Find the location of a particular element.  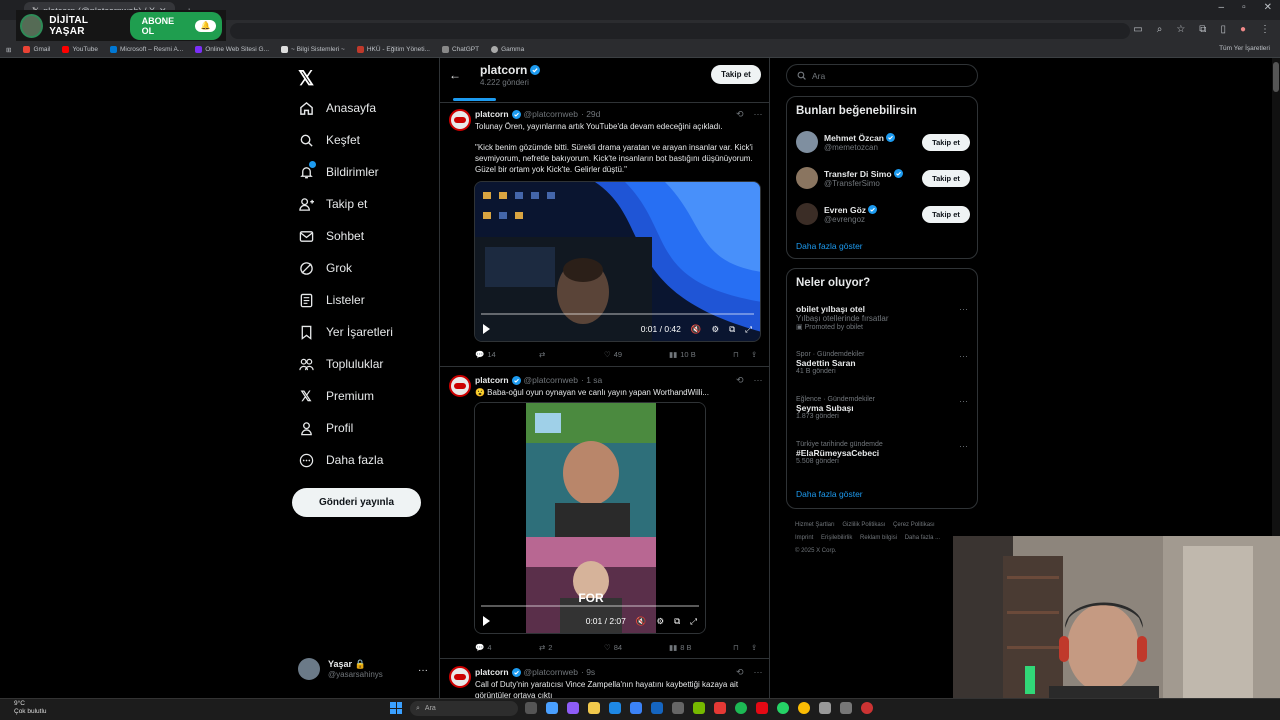

close-icon: ✕ is located at coordinates (1268, 7).